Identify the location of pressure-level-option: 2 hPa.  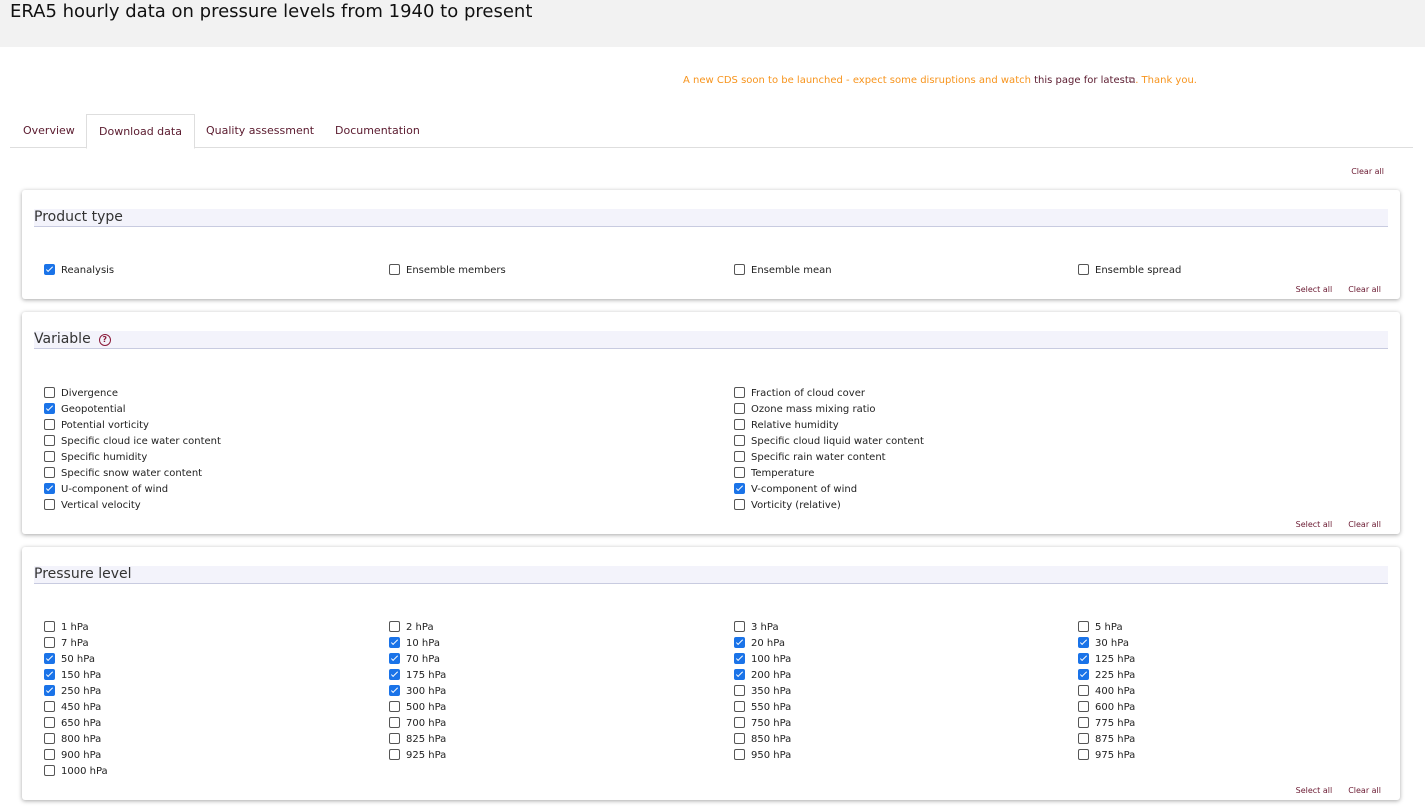
(411, 628).